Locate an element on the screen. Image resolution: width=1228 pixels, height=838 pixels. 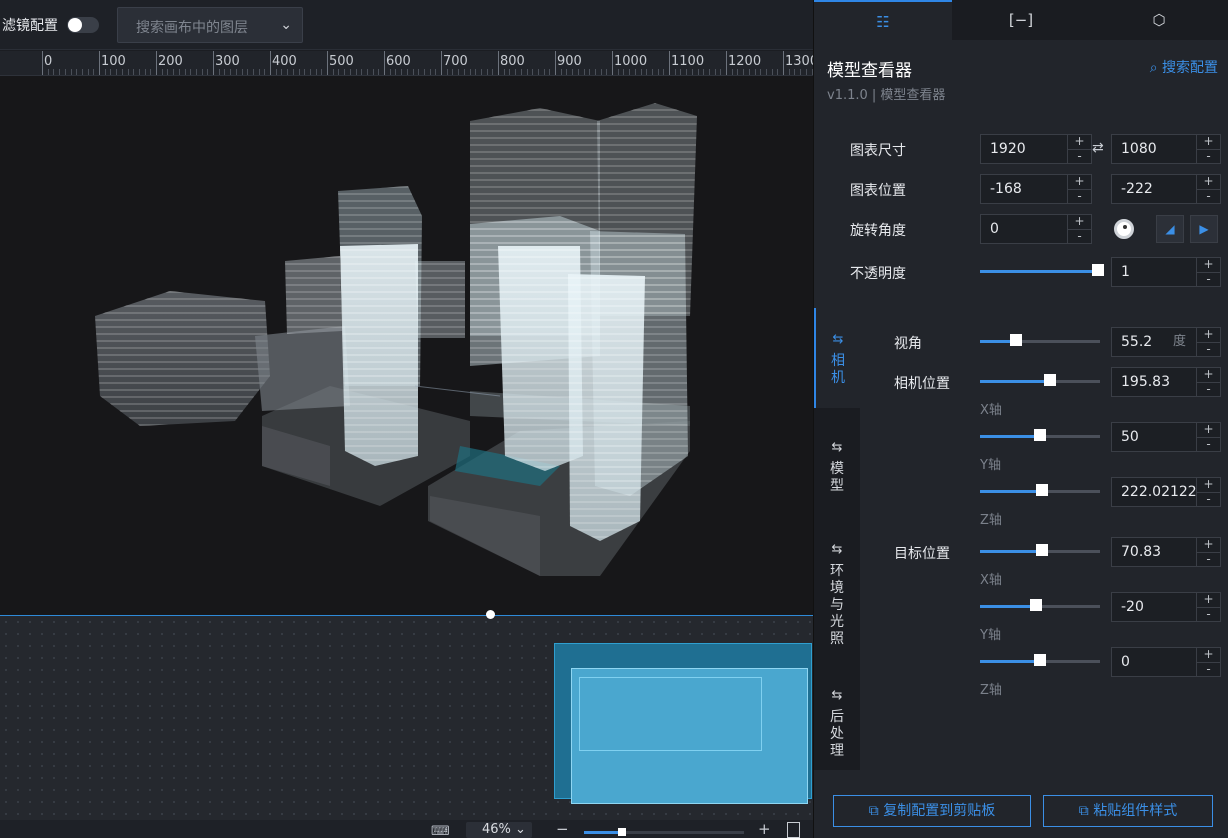
pos-x-stepper: + - is located at coordinates (1079, 189).